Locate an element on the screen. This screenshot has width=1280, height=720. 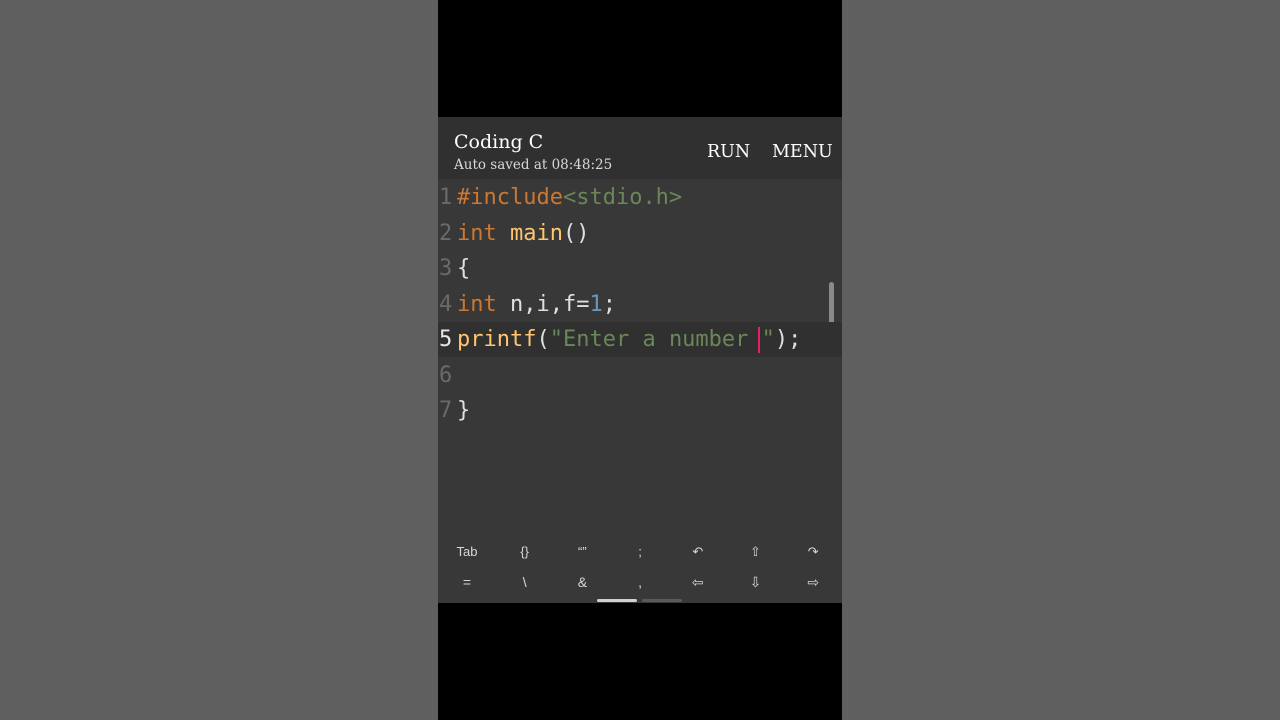
code-line: 5 printf("Enter a number "); is located at coordinates (640, 339).